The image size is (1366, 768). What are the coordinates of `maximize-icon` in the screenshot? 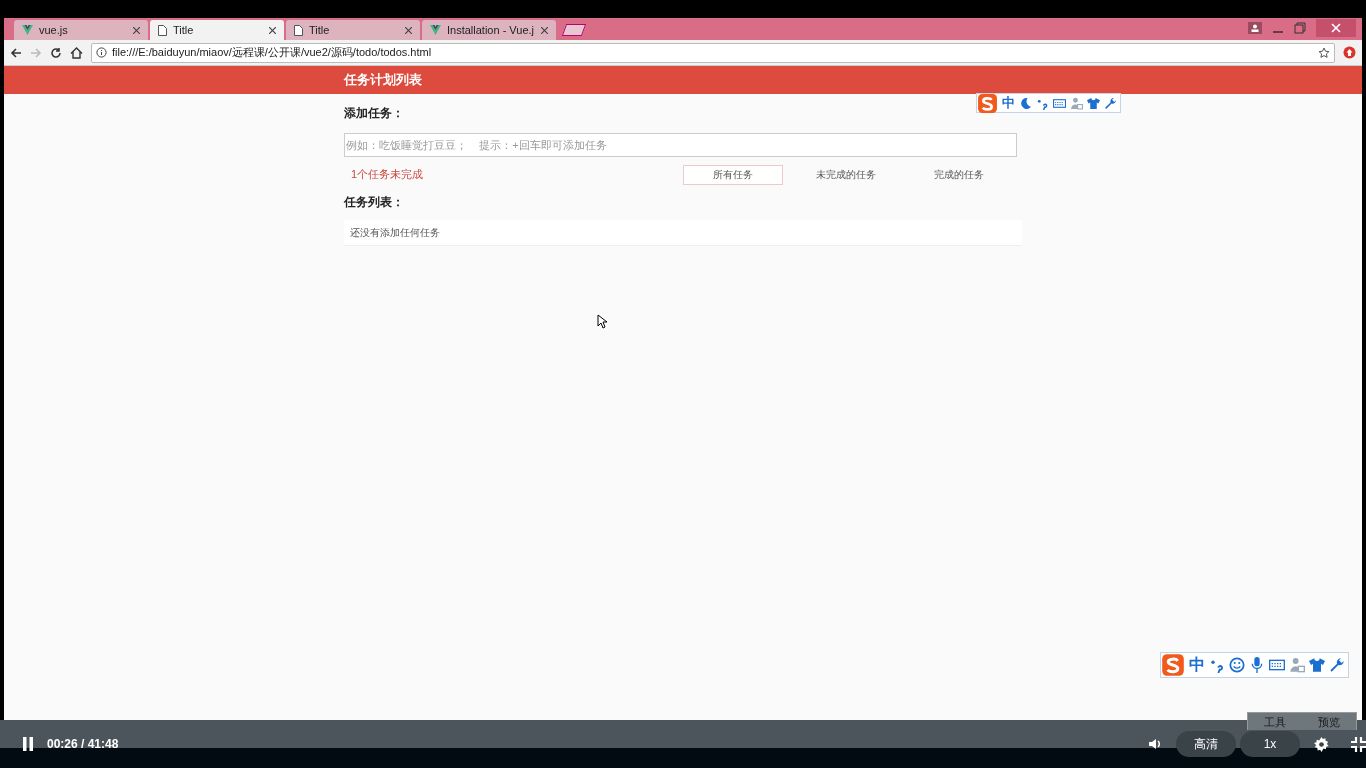 It's located at (1300, 28).